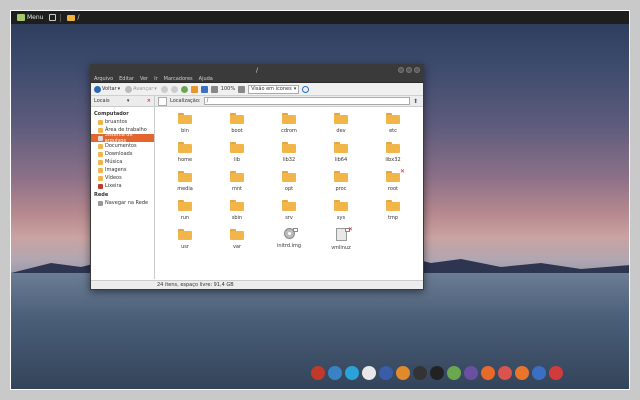 The image size is (640, 400). What do you see at coordinates (471, 373) in the screenshot?
I see `purple-app-icon` at bounding box center [471, 373].